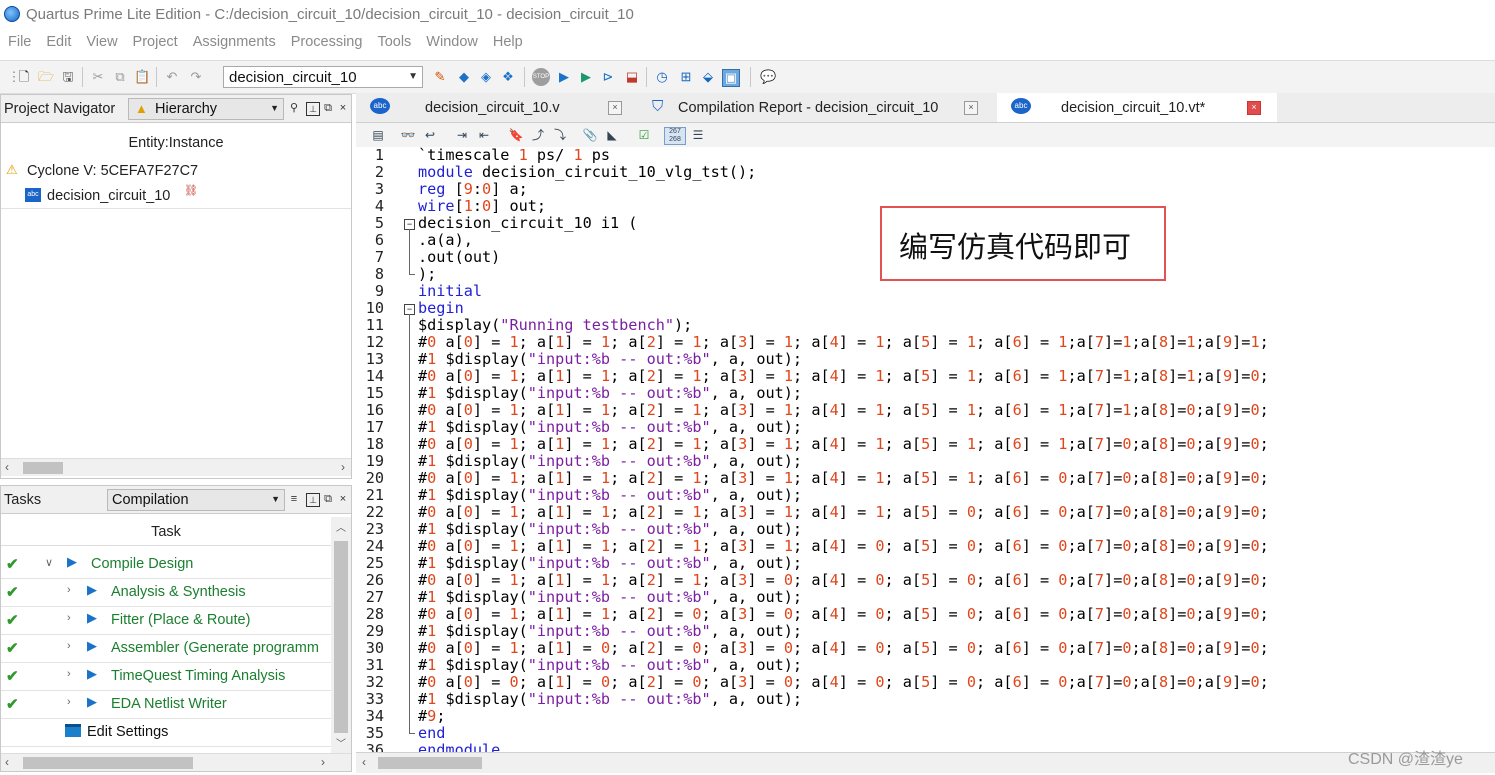 The image size is (1495, 775). I want to click on code-line: #9;, so click(431, 716).